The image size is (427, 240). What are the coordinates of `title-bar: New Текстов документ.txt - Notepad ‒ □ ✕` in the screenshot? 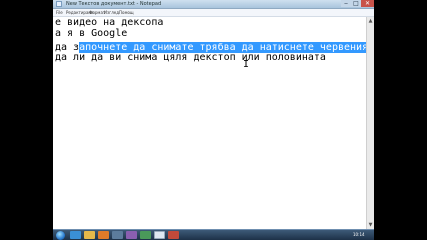 It's located at (213, 4).